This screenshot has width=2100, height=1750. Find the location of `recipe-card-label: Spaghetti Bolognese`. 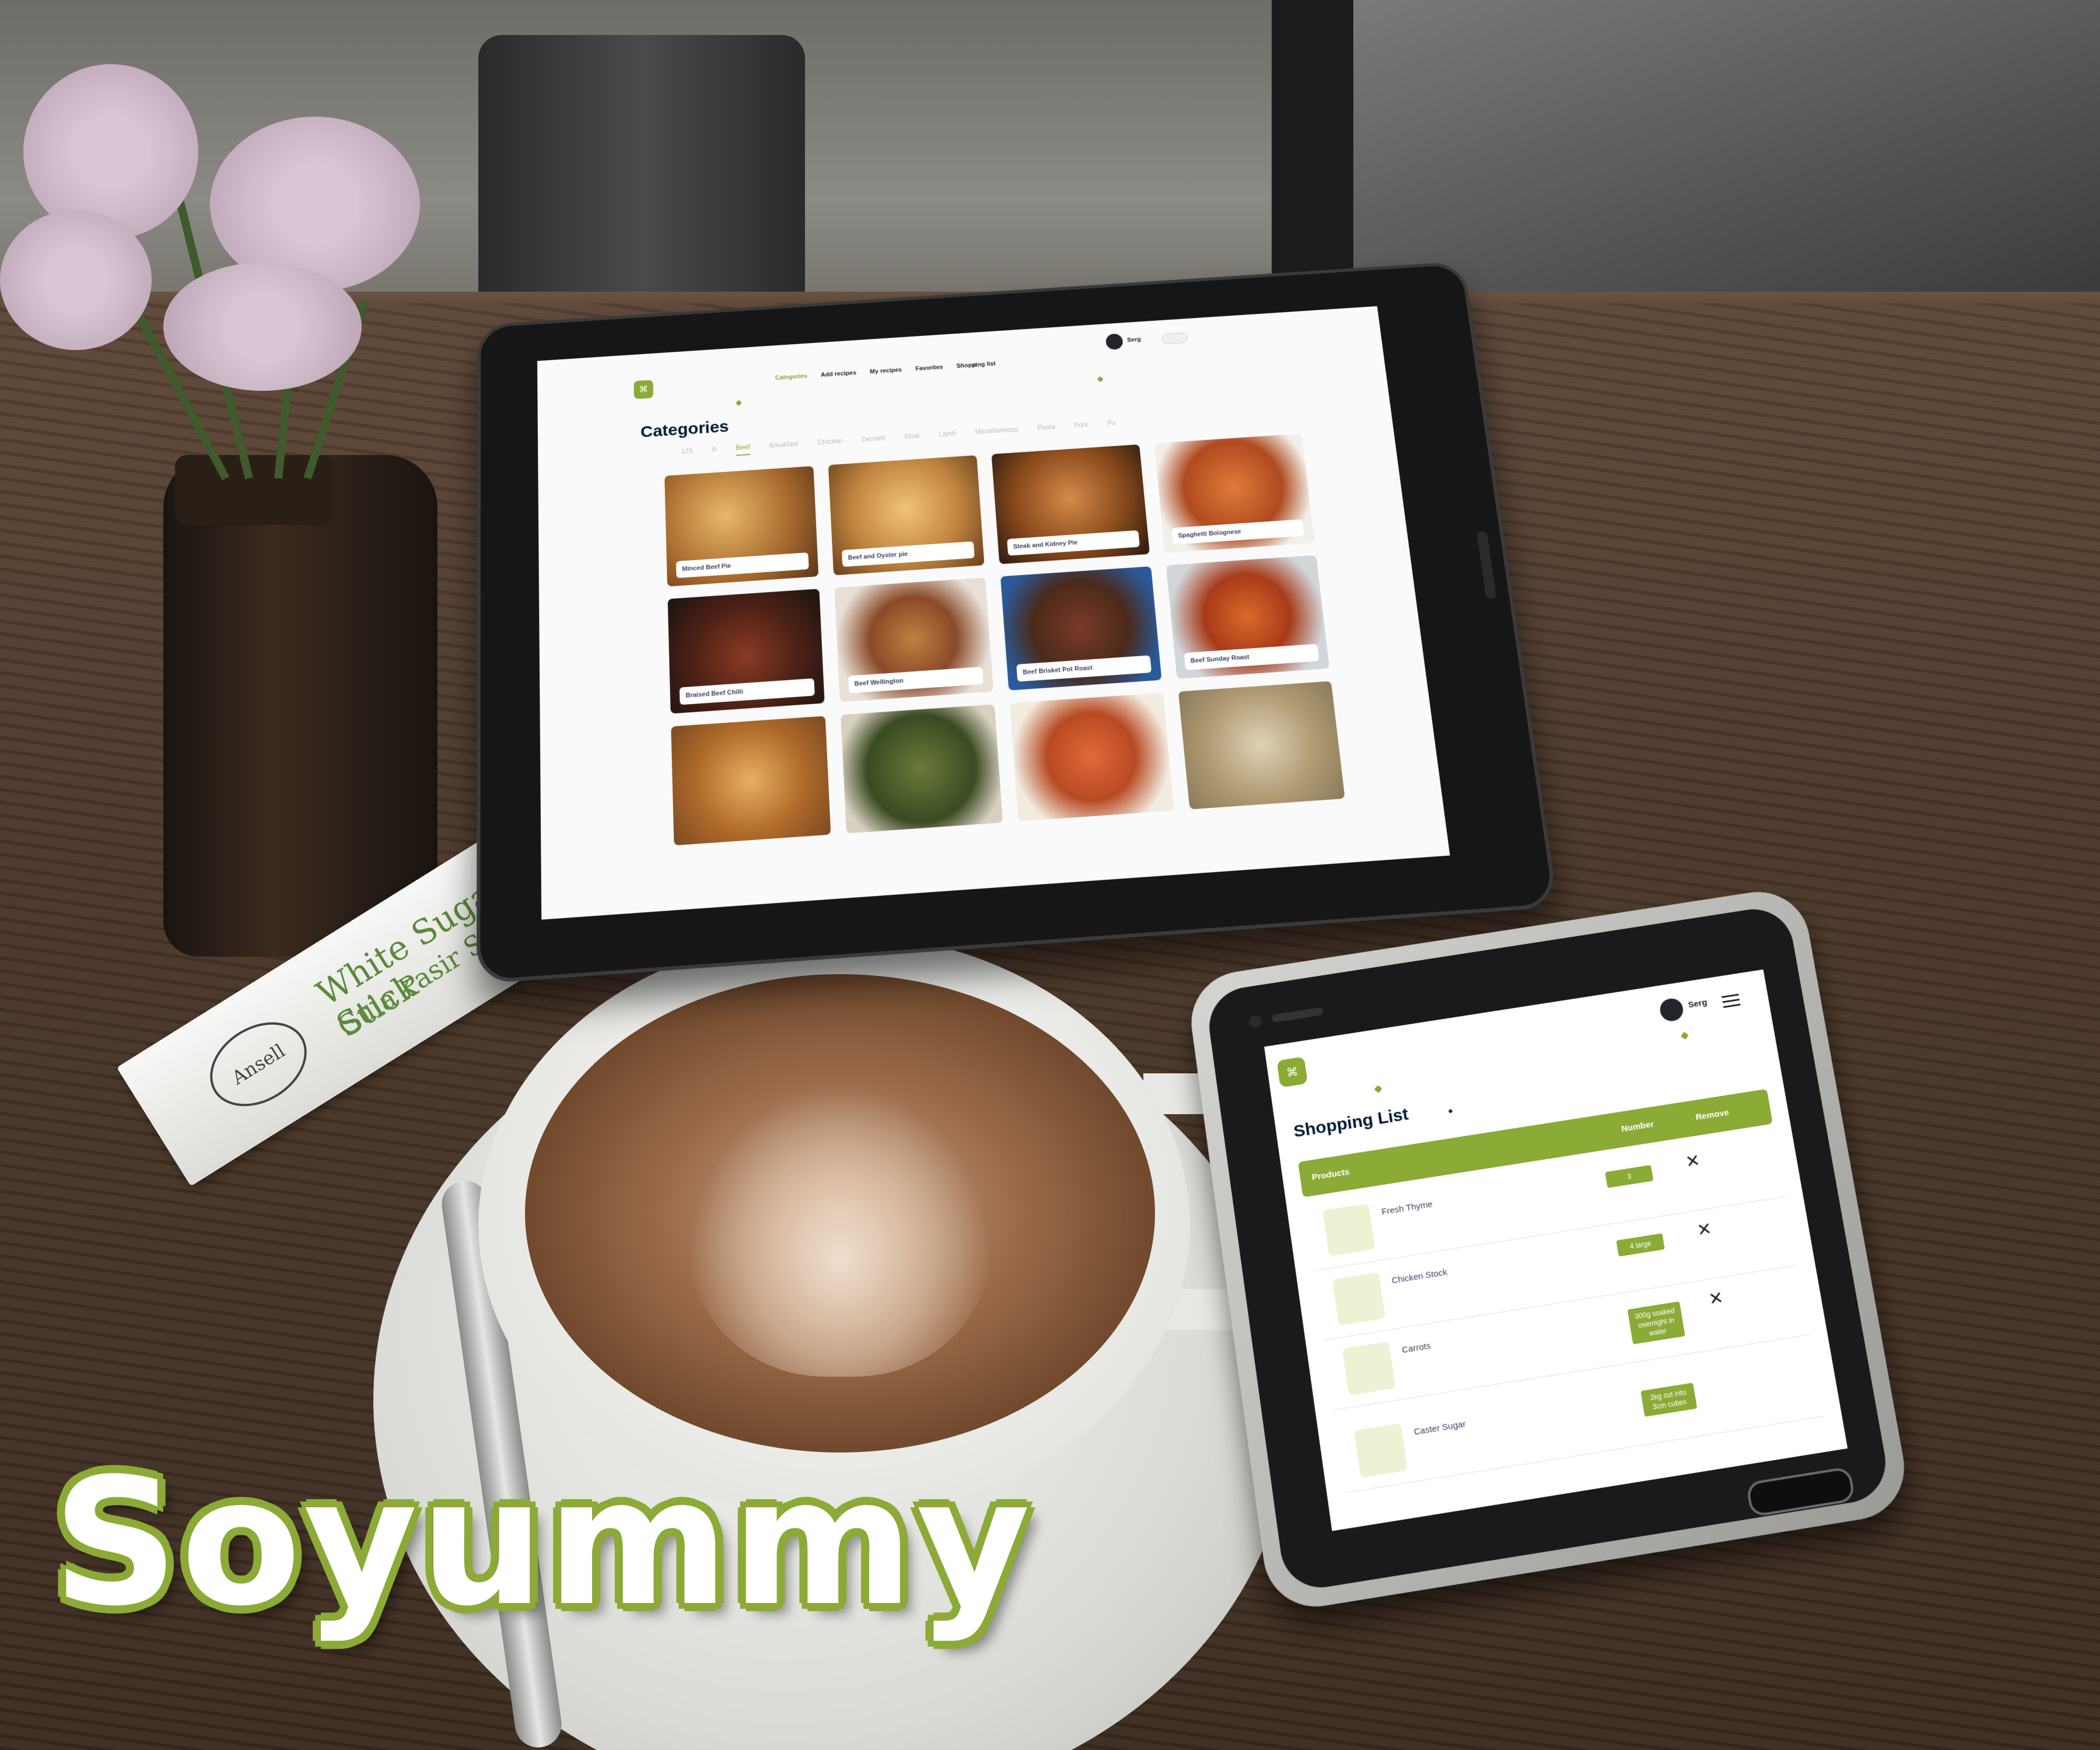

recipe-card-label: Spaghetti Bolognese is located at coordinates (1238, 532).